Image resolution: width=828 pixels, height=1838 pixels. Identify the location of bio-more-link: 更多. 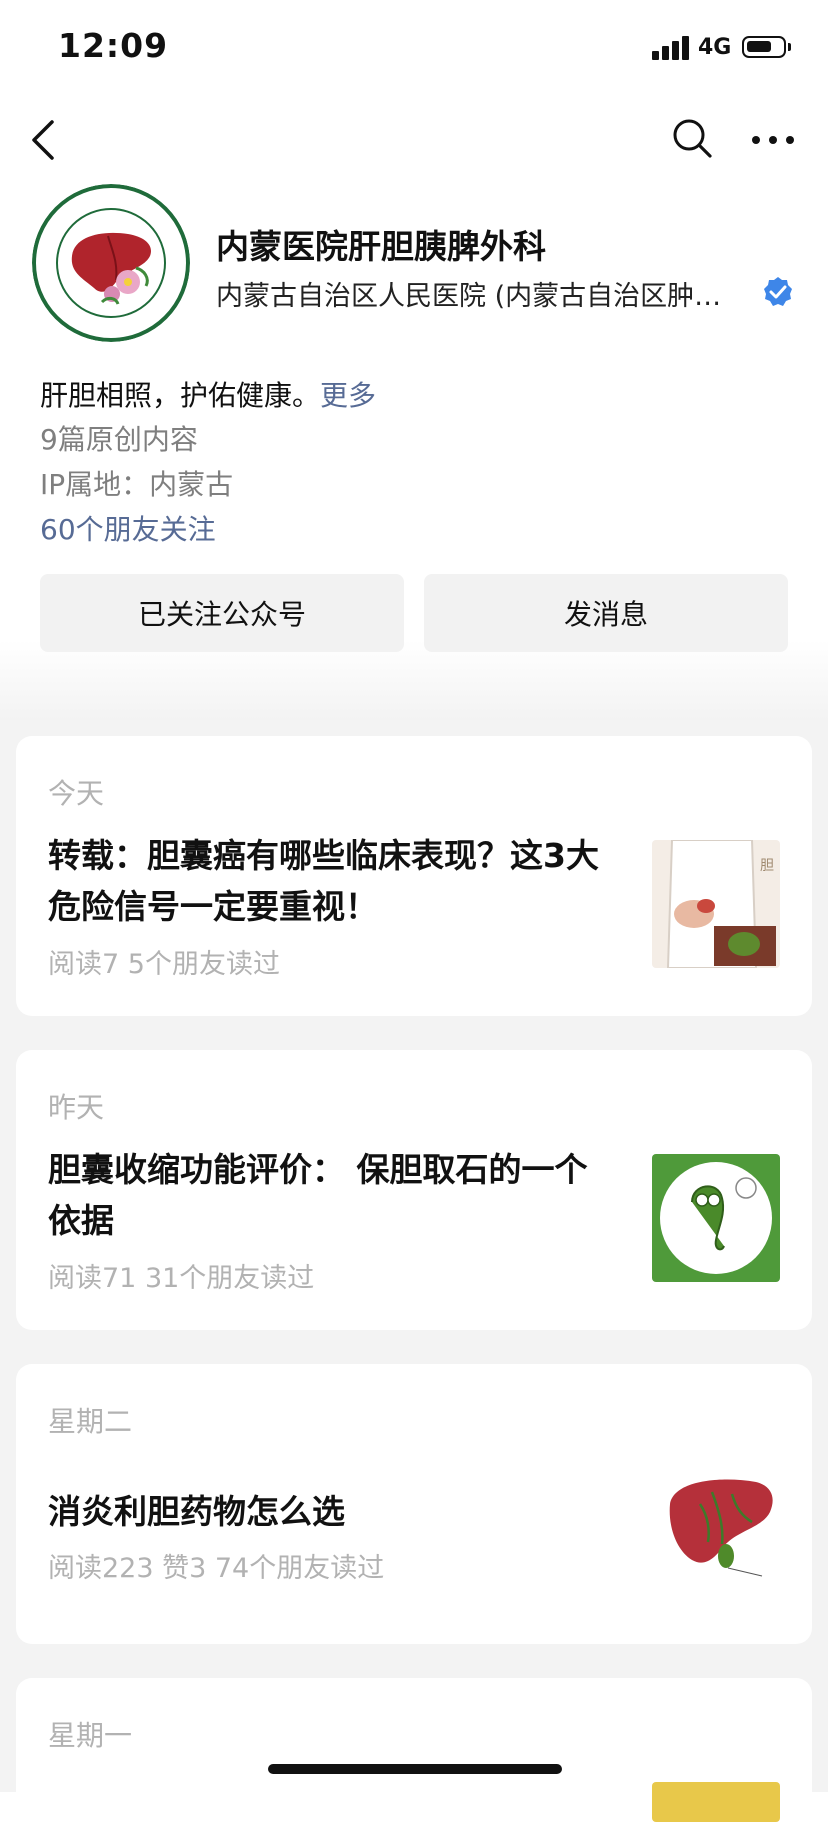
(348, 395).